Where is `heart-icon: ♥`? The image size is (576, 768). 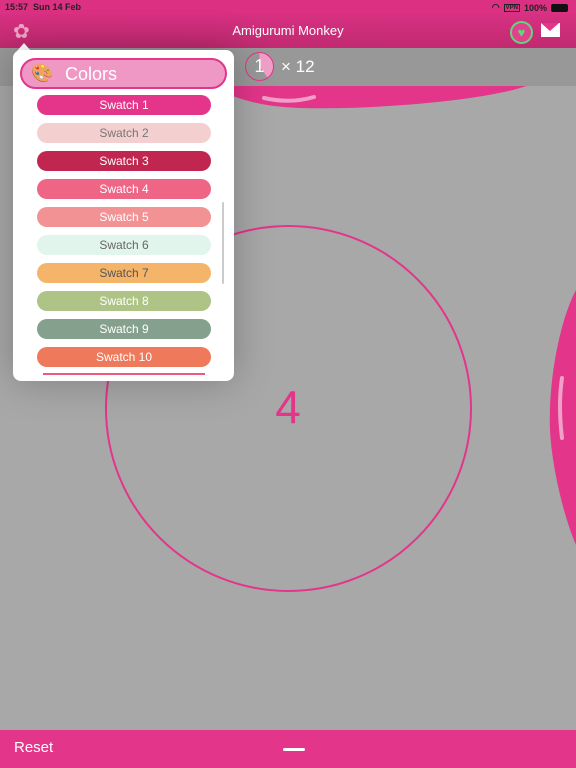
heart-icon: ♥ is located at coordinates (521, 32).